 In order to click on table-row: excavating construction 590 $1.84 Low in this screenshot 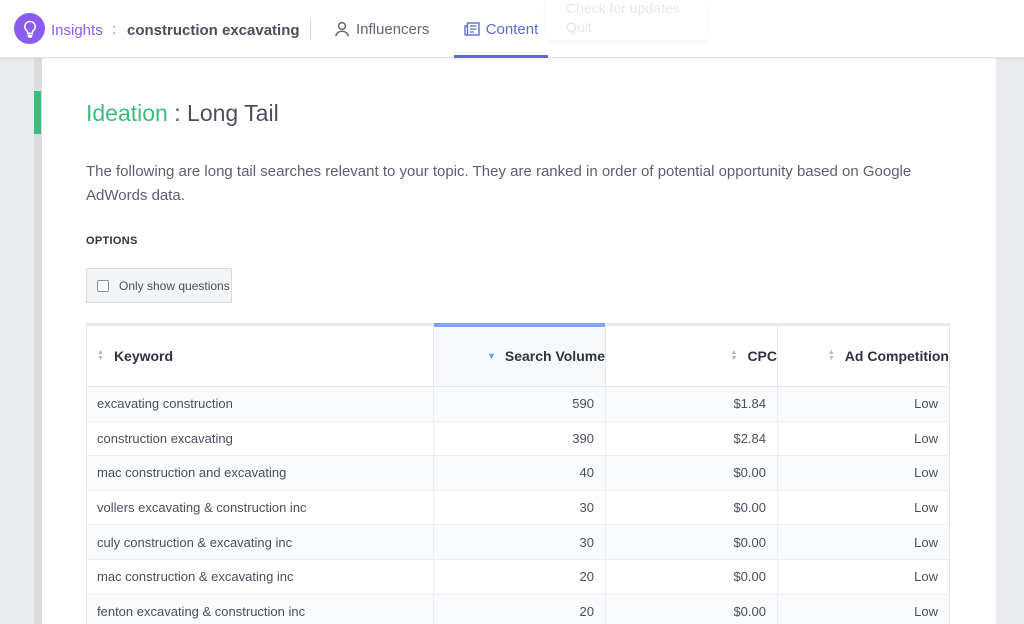, I will do `click(518, 404)`.